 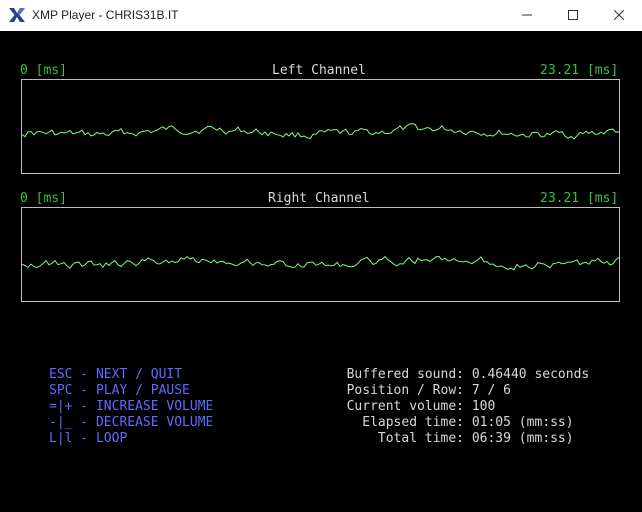 I want to click on right-channel-title: Right Channel, so click(x=319, y=198).